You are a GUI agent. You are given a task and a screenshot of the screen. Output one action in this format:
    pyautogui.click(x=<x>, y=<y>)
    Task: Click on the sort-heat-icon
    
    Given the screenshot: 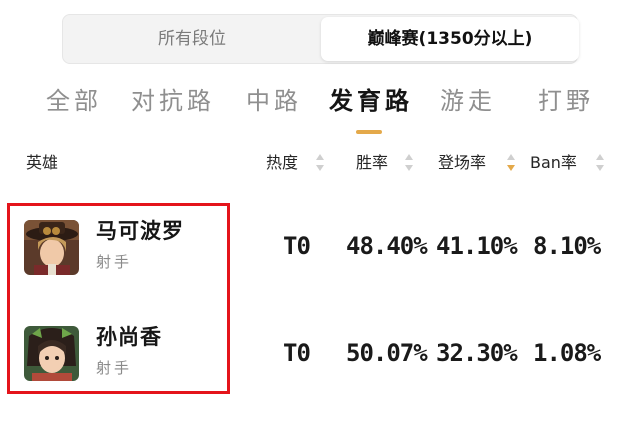 What is the action you would take?
    pyautogui.click(x=320, y=163)
    